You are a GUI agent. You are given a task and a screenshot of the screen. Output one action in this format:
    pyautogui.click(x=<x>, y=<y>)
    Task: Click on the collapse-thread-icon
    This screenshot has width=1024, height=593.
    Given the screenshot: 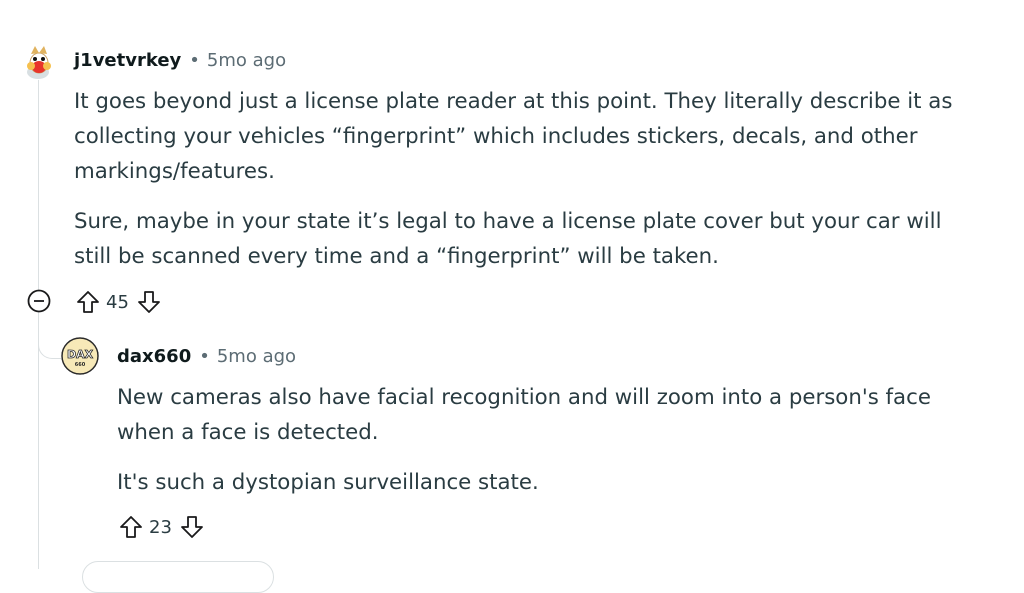 What is the action you would take?
    pyautogui.click(x=39, y=301)
    